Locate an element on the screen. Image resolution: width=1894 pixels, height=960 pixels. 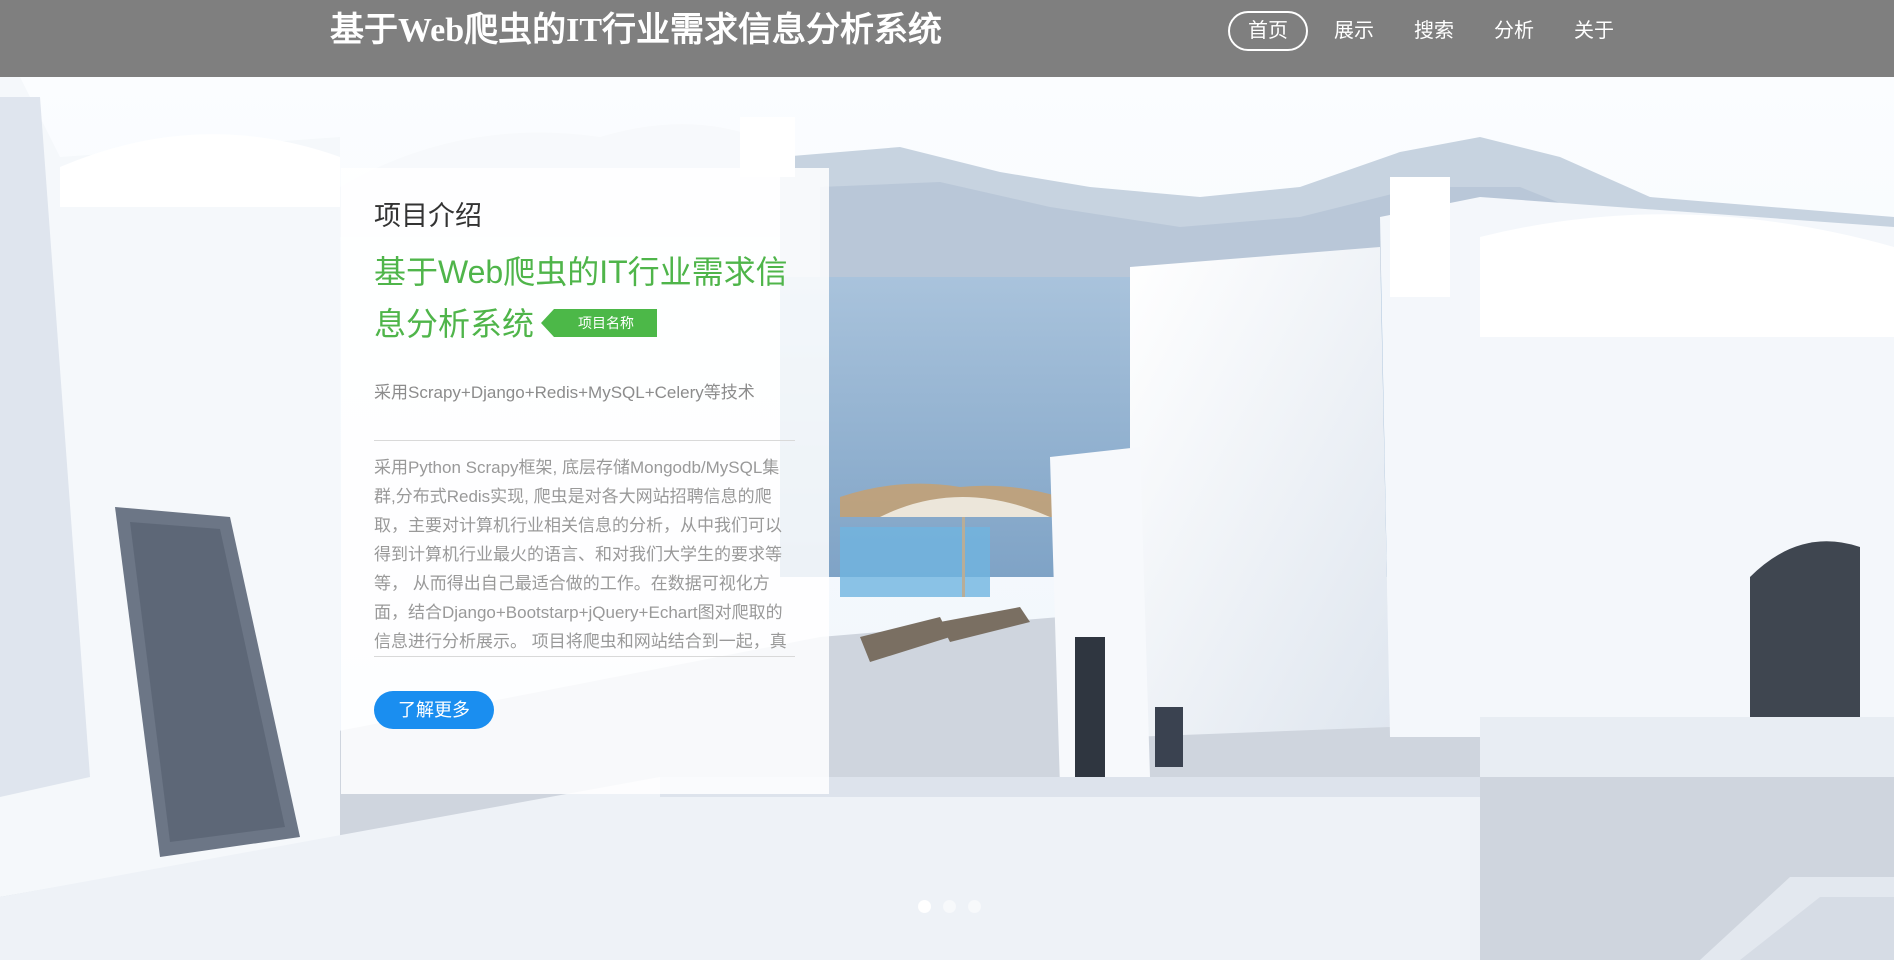
tech-stack-subtitle: 采用Scrapy+Django+Redis+MySQL+Celery等技术 is located at coordinates (564, 392).